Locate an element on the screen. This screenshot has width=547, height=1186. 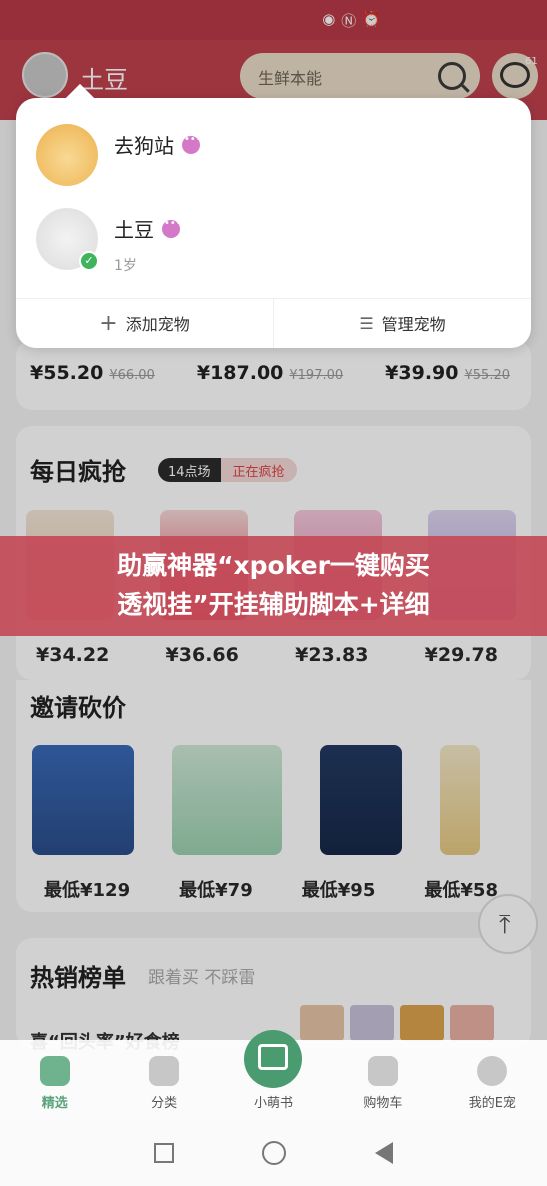
manage-pets-button: ☰ 管理宠物 is located at coordinates (402, 323).